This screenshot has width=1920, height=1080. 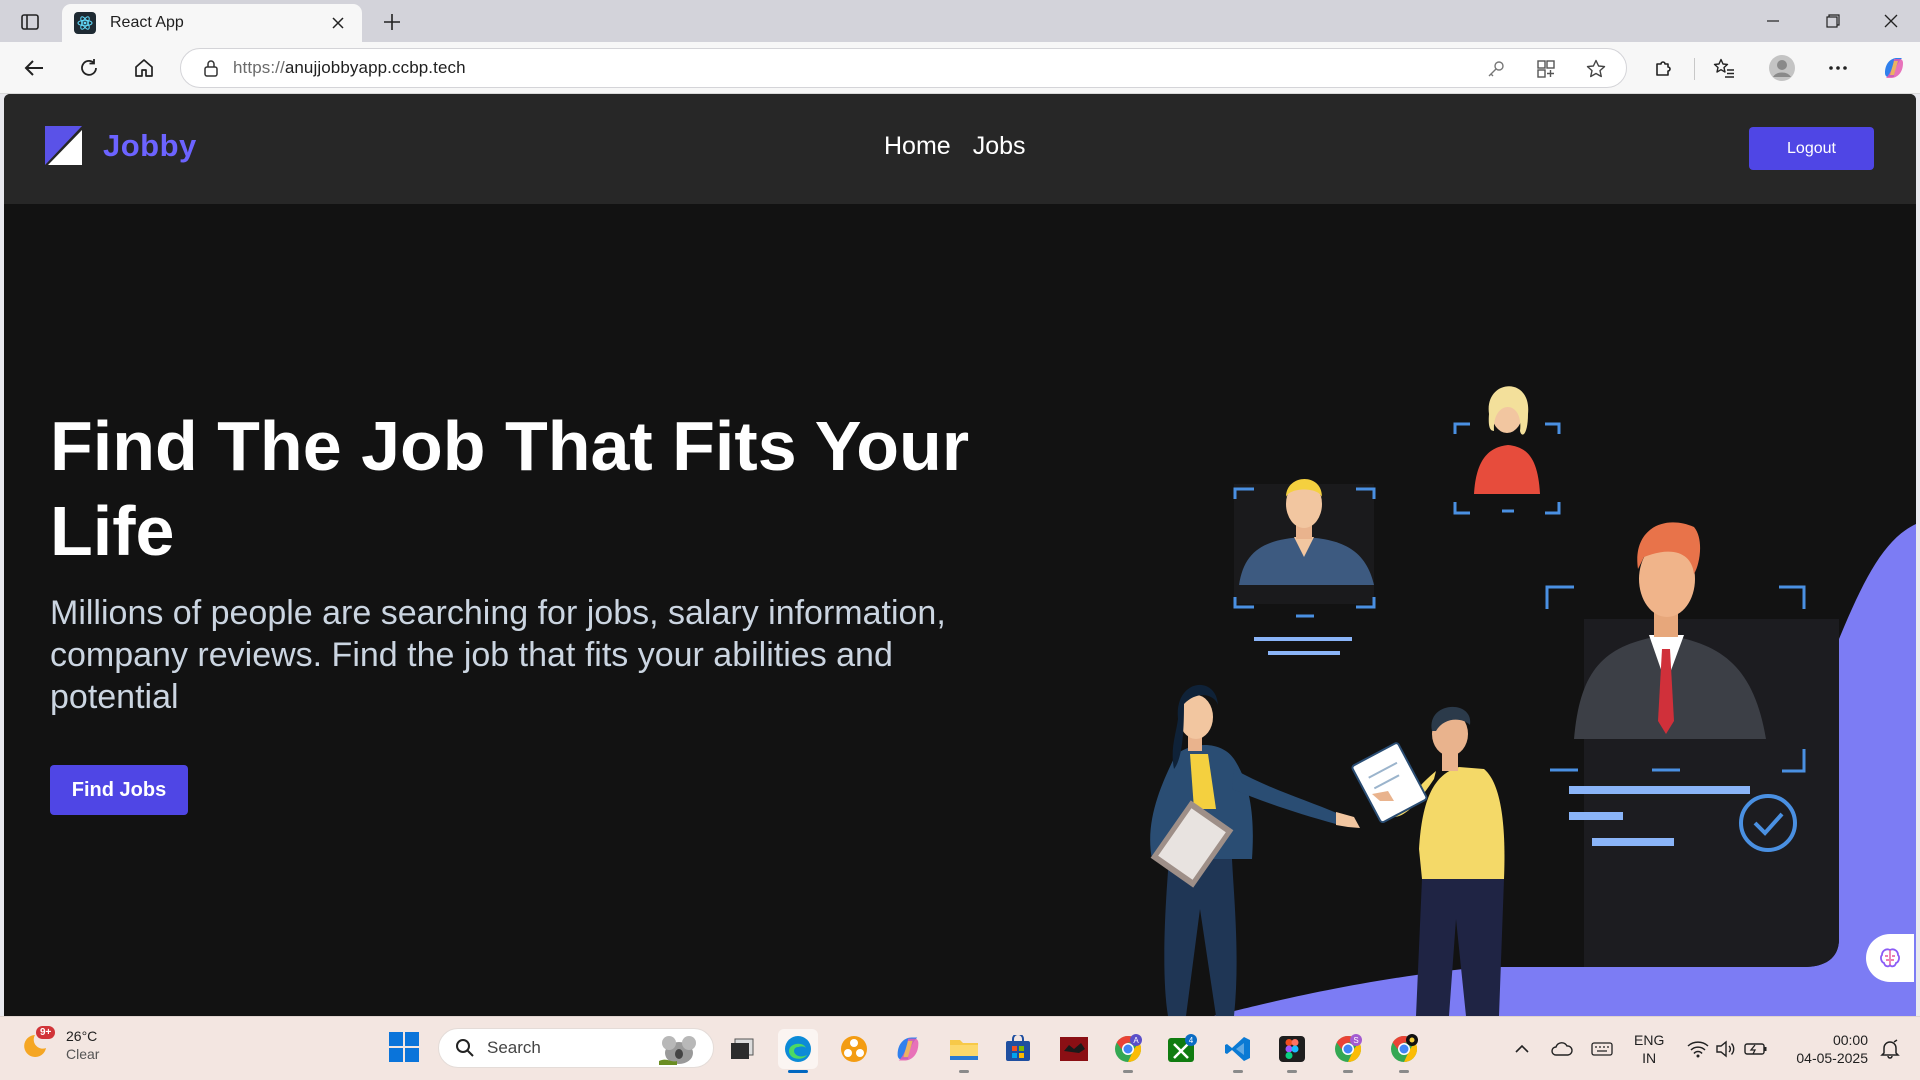 I want to click on triangle-app-icon, so click(x=854, y=1049).